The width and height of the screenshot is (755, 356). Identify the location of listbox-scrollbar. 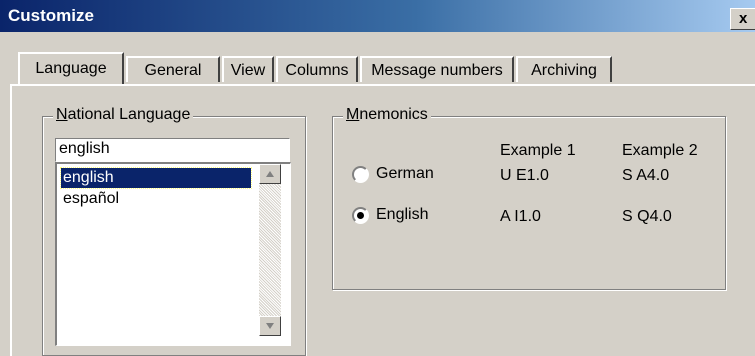
(270, 250).